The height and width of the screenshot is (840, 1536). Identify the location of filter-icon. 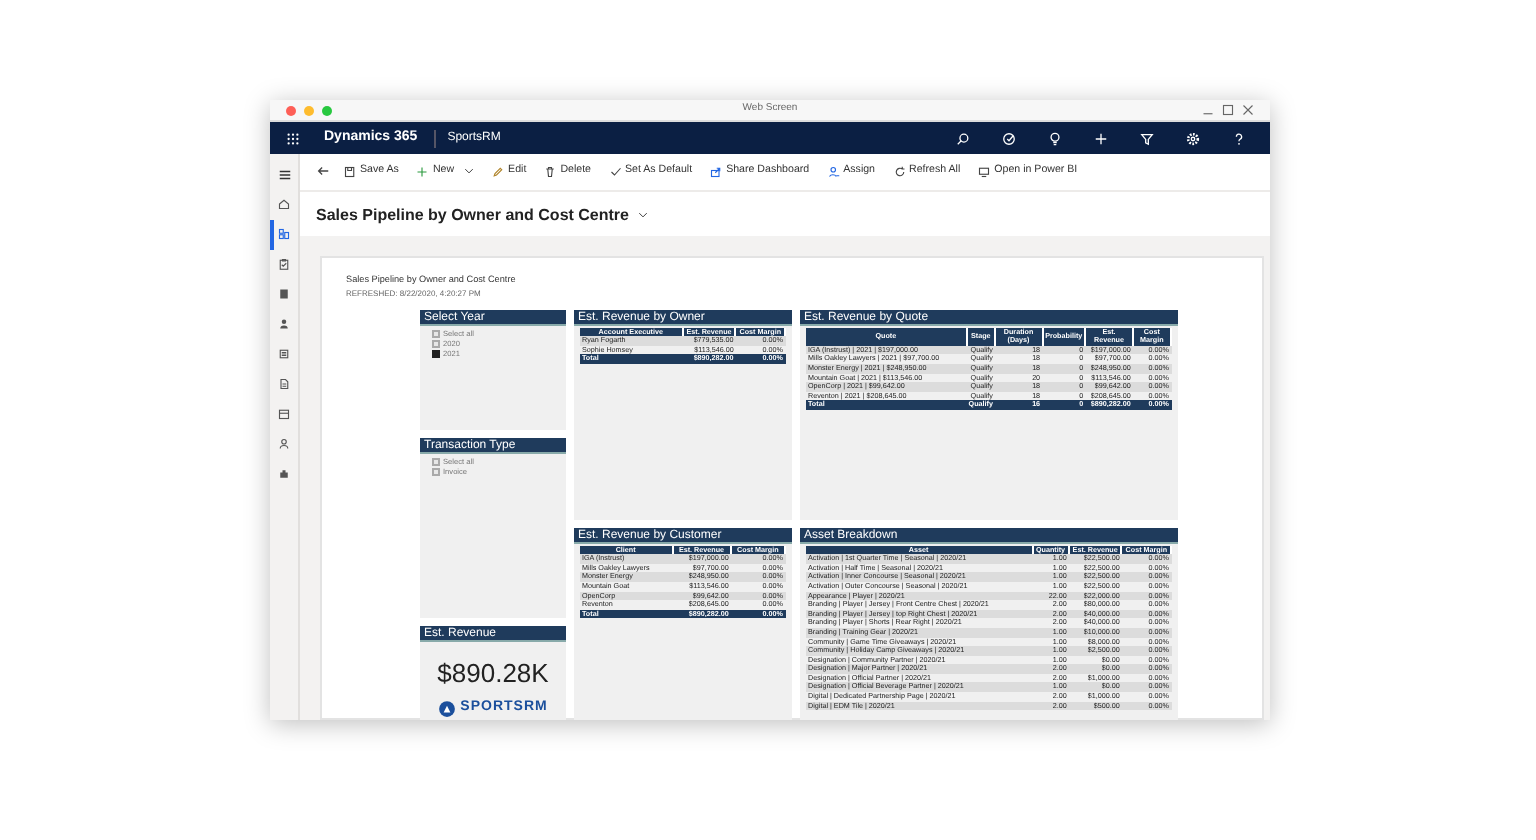
(1147, 138).